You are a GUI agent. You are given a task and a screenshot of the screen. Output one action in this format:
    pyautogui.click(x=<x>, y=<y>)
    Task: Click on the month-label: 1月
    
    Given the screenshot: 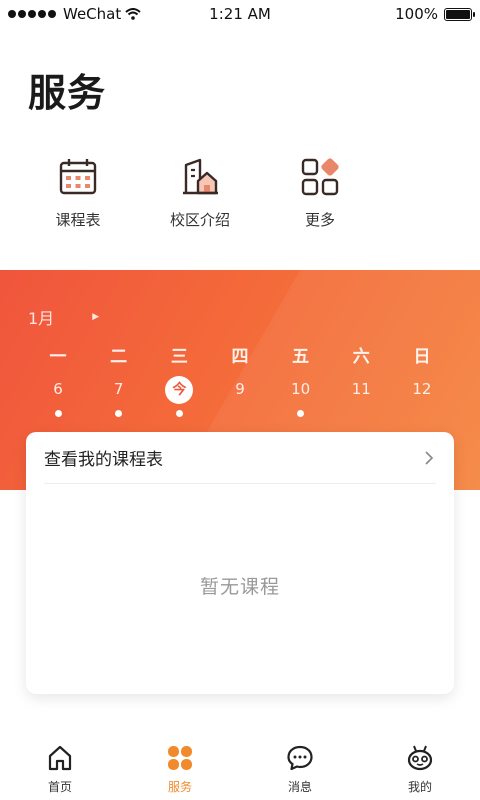 What is the action you would take?
    pyautogui.click(x=41, y=318)
    